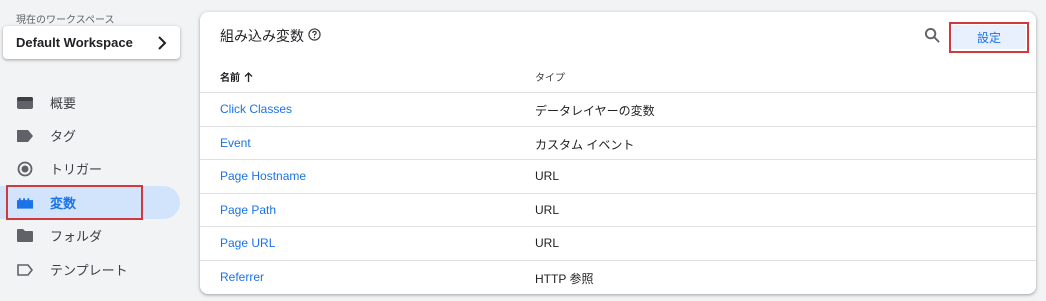 The width and height of the screenshot is (1046, 301). What do you see at coordinates (25, 136) in the screenshot?
I see `tag-icon` at bounding box center [25, 136].